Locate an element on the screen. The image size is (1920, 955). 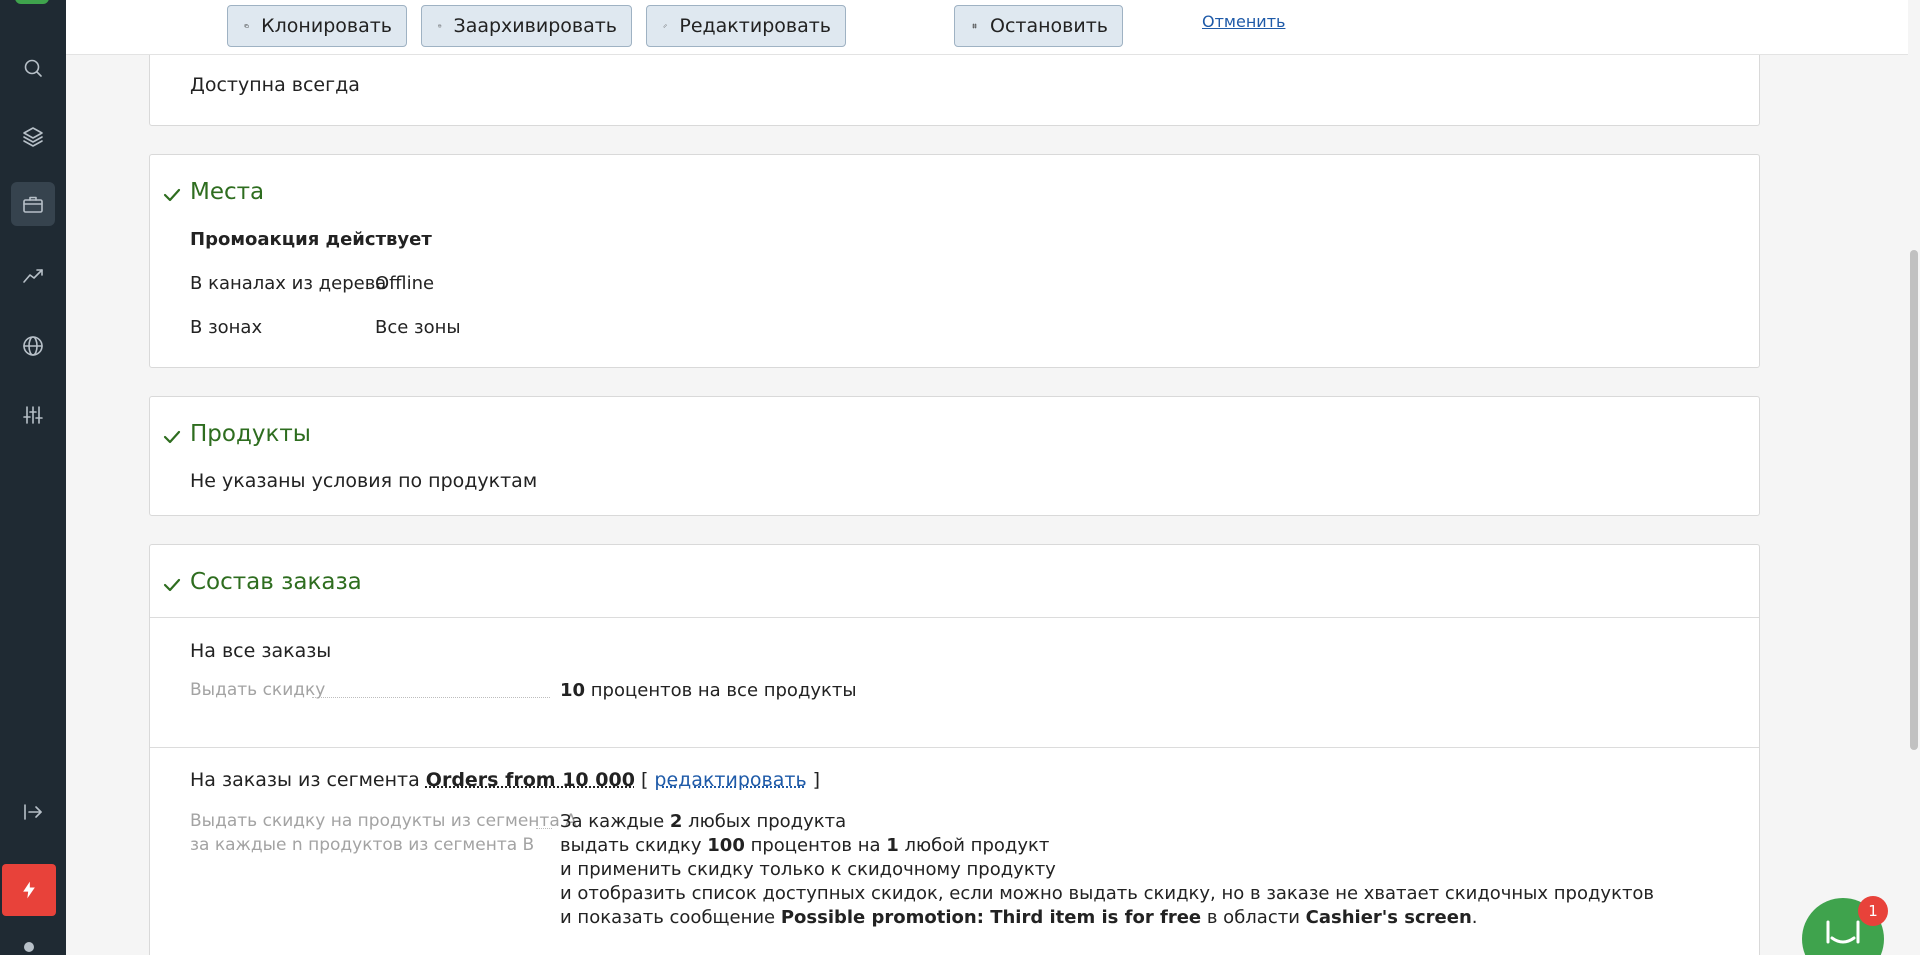
chat-badge: 1 is located at coordinates (1873, 911).